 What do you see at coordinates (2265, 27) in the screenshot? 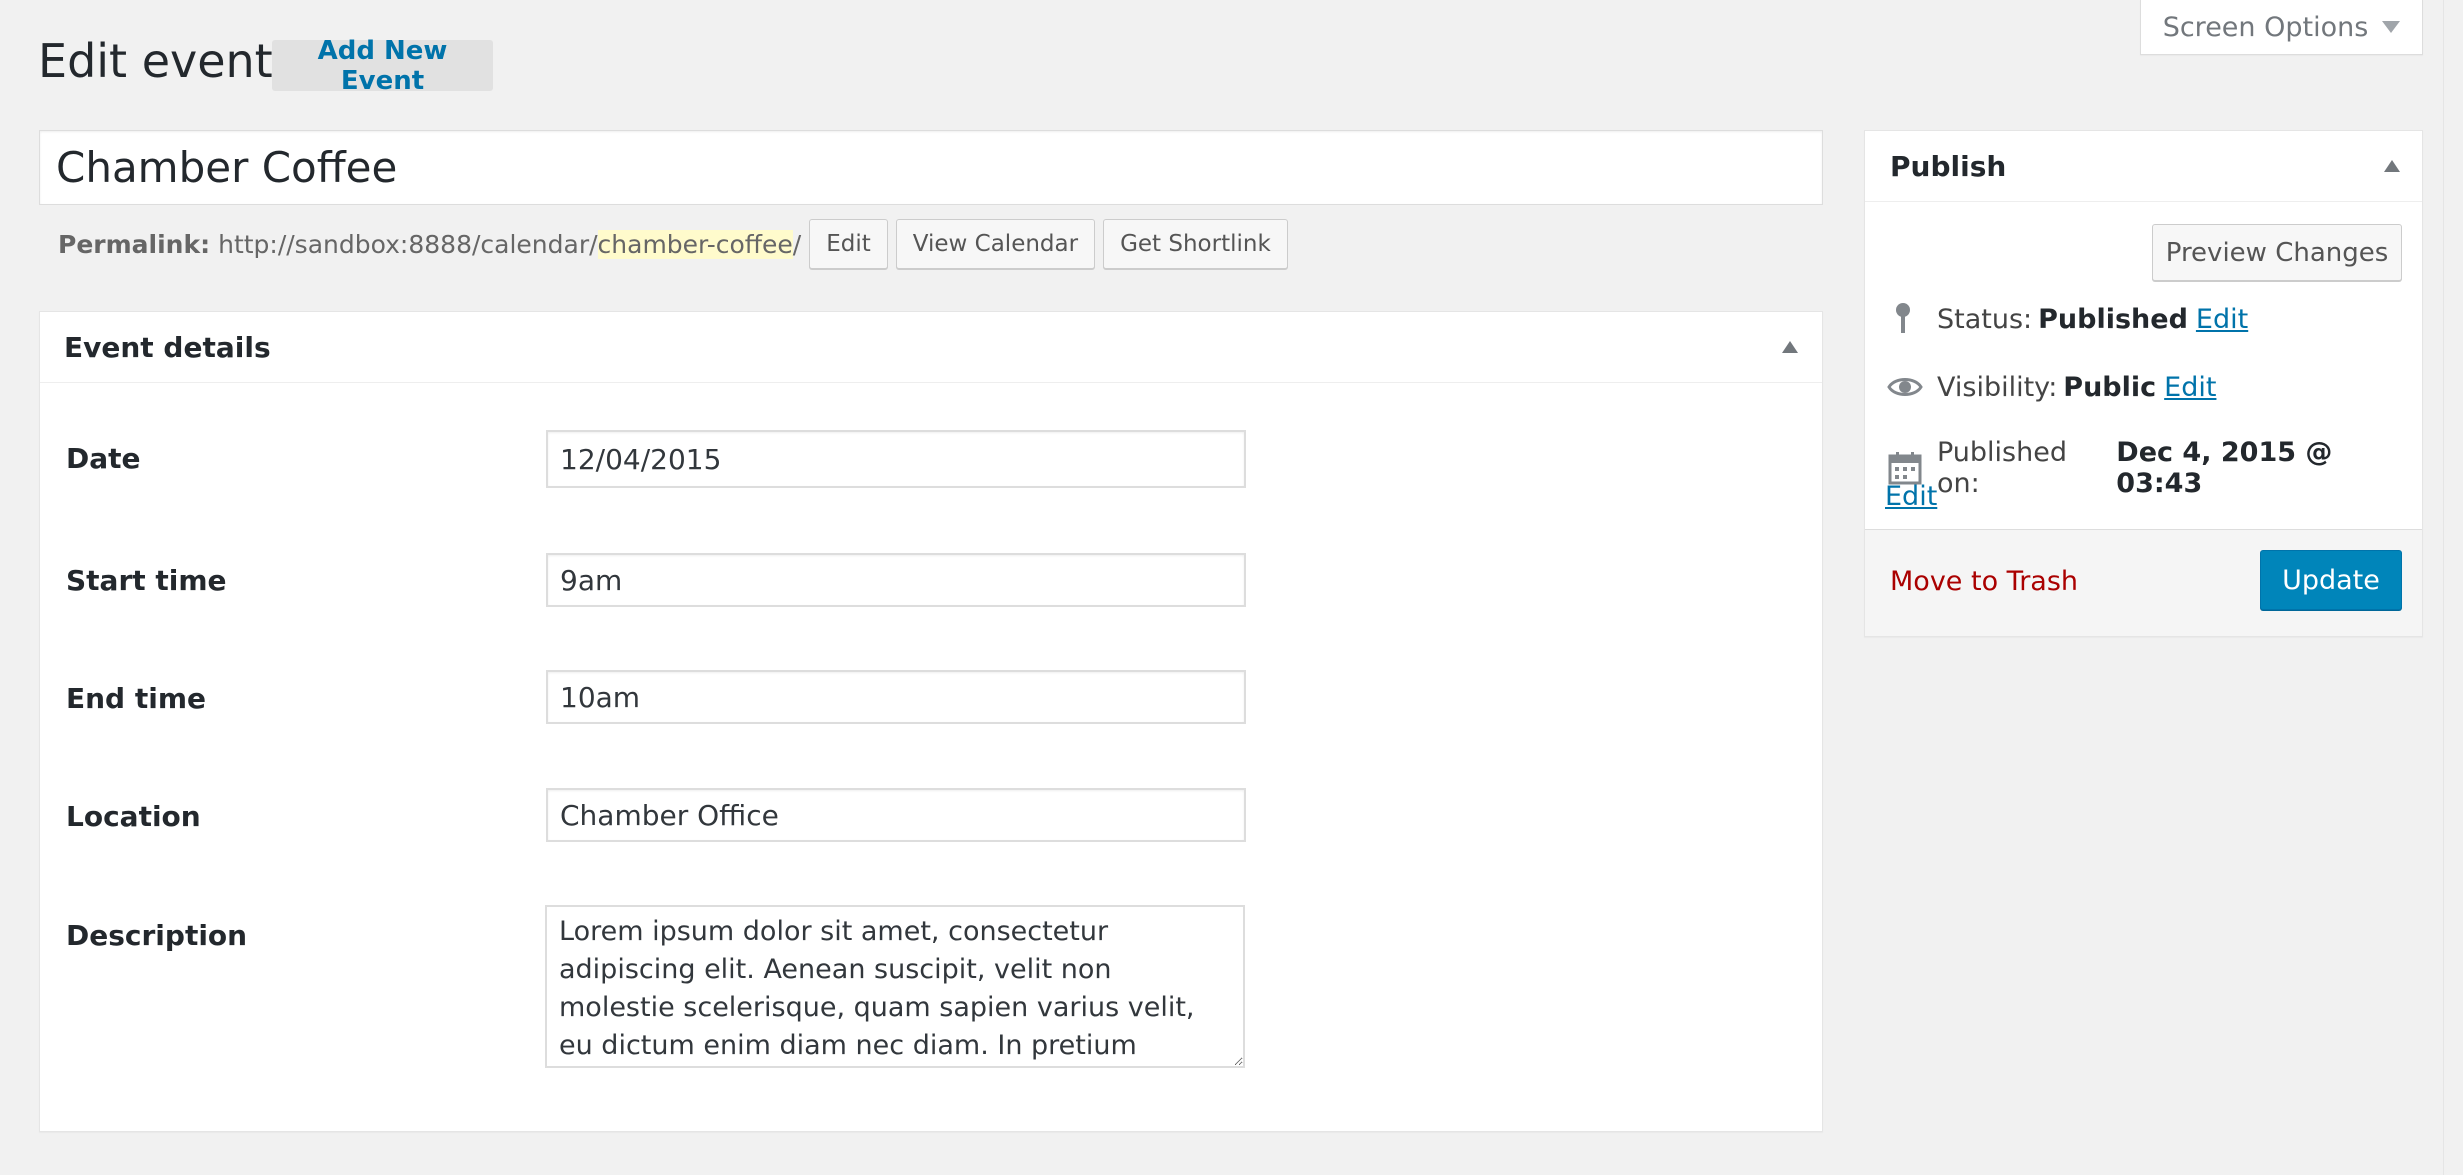
I see `screen-options-label: Screen Options` at bounding box center [2265, 27].